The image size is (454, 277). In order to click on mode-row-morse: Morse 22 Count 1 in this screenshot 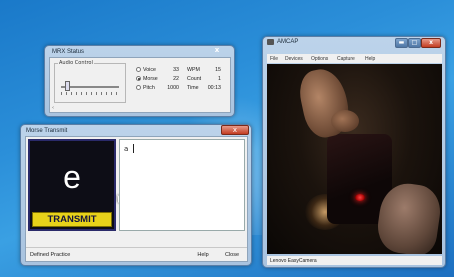, I will do `click(178, 79)`.